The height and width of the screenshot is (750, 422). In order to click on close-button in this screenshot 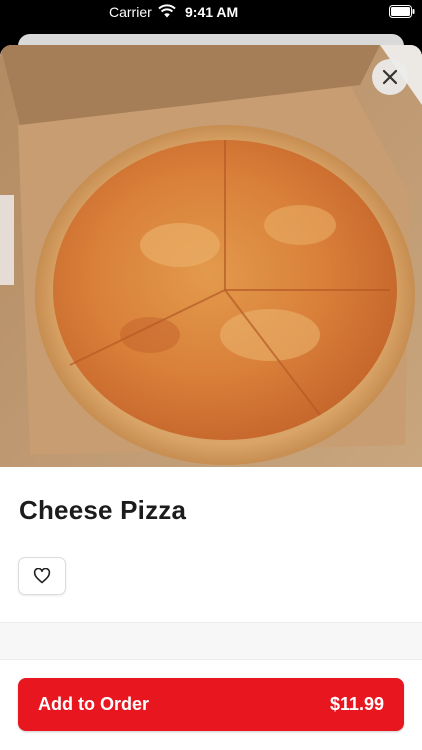, I will do `click(390, 77)`.